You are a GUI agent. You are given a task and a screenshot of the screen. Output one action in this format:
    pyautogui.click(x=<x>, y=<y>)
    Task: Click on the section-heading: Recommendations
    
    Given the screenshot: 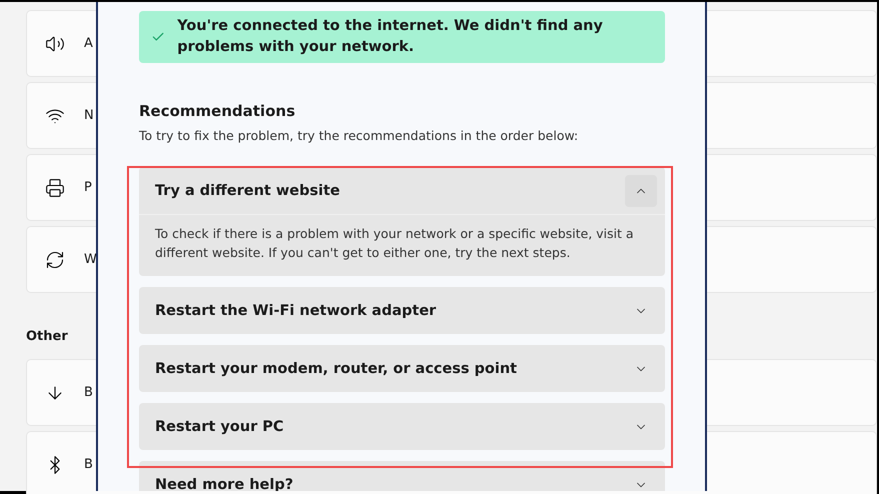 What is the action you would take?
    pyautogui.click(x=217, y=111)
    